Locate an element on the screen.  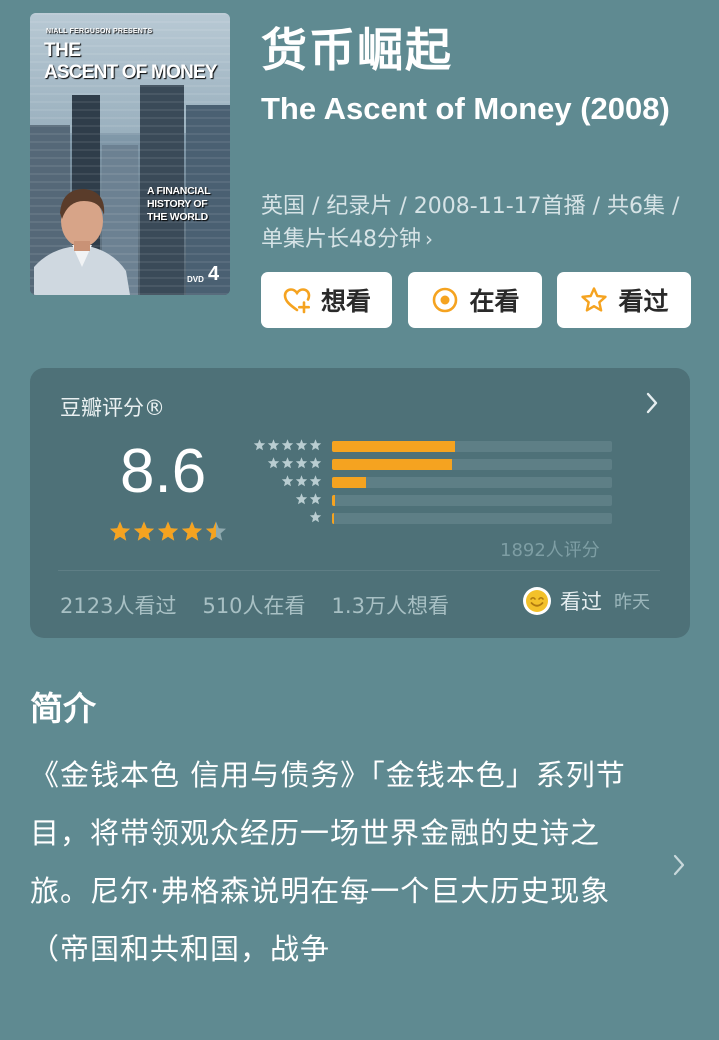
star-outline-icon is located at coordinates (594, 299).